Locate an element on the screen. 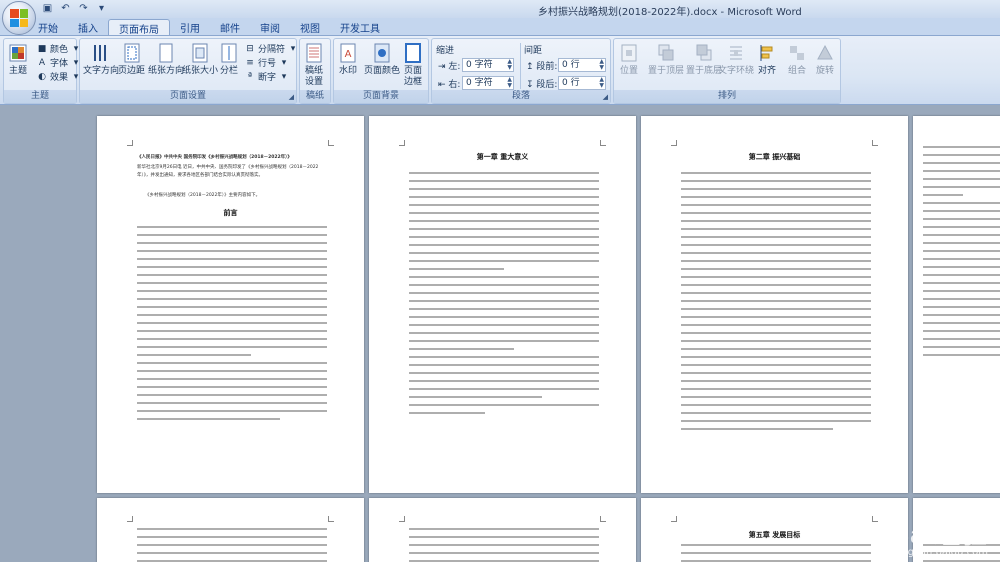 The image size is (1000, 562). align-button: 对齐 is located at coordinates (767, 59).